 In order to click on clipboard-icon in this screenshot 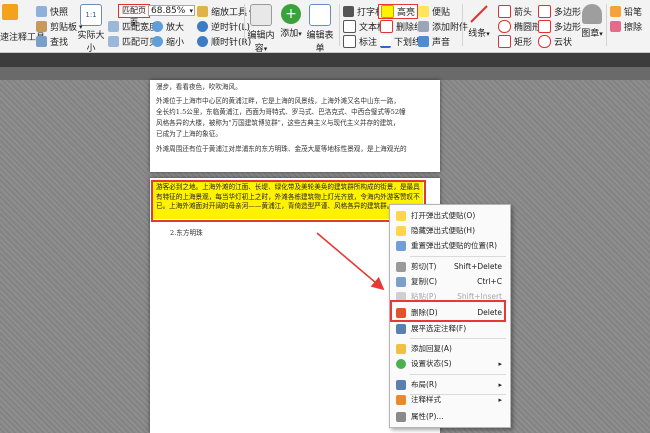, I will do `click(41, 26)`.